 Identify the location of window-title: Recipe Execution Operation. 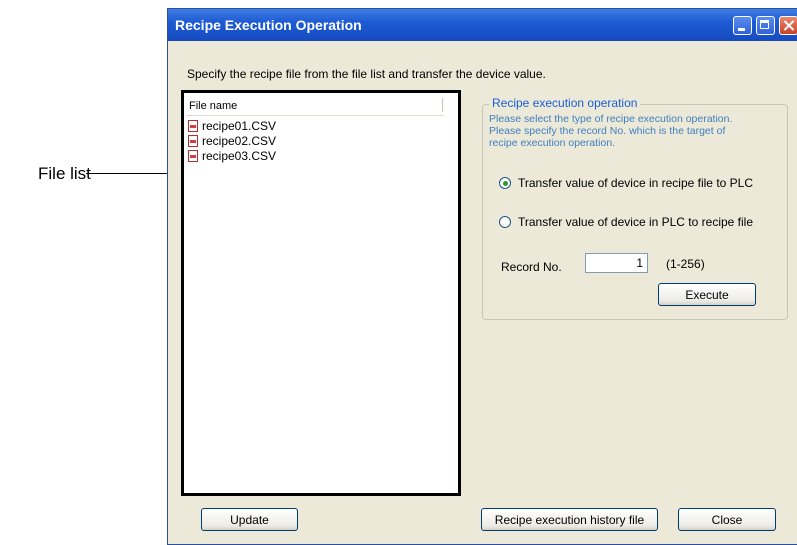
(268, 25).